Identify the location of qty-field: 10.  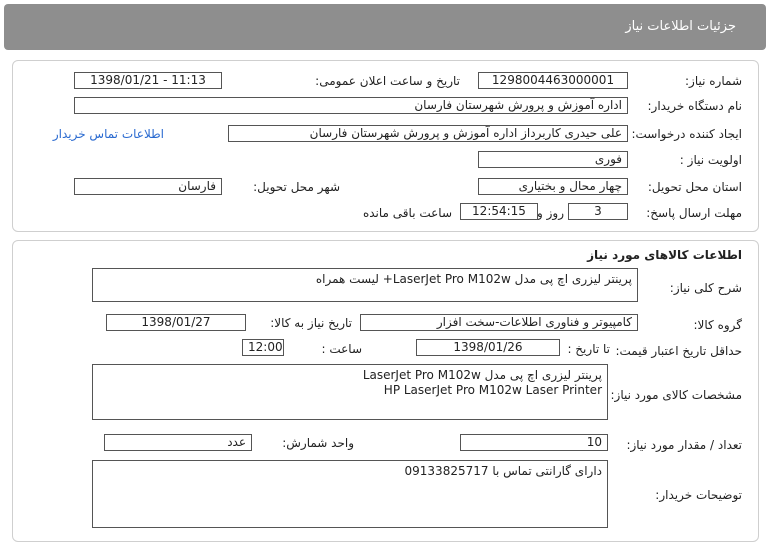
(534, 442).